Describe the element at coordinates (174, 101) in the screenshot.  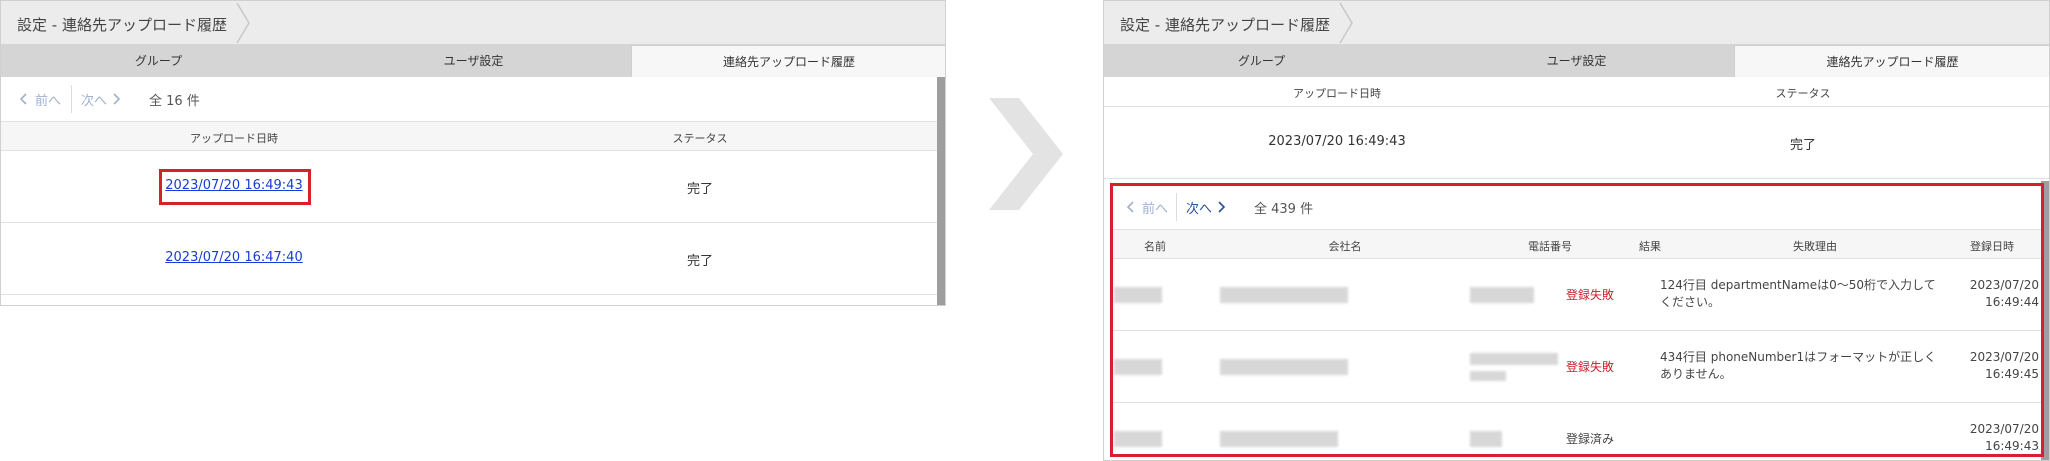
I see `total-count: 全 16 件` at that location.